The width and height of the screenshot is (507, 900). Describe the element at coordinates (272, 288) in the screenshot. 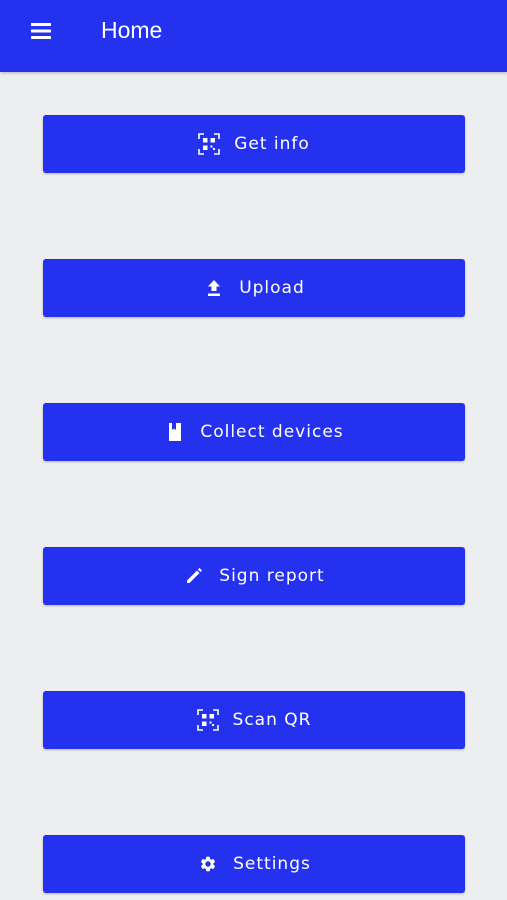

I see `upload-label: Upload` at that location.